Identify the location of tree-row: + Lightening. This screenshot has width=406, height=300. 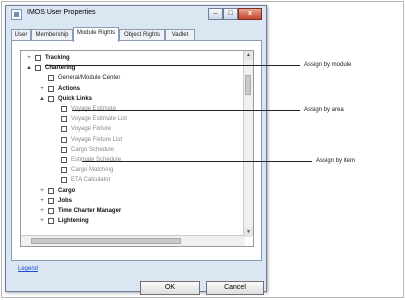
(130, 221).